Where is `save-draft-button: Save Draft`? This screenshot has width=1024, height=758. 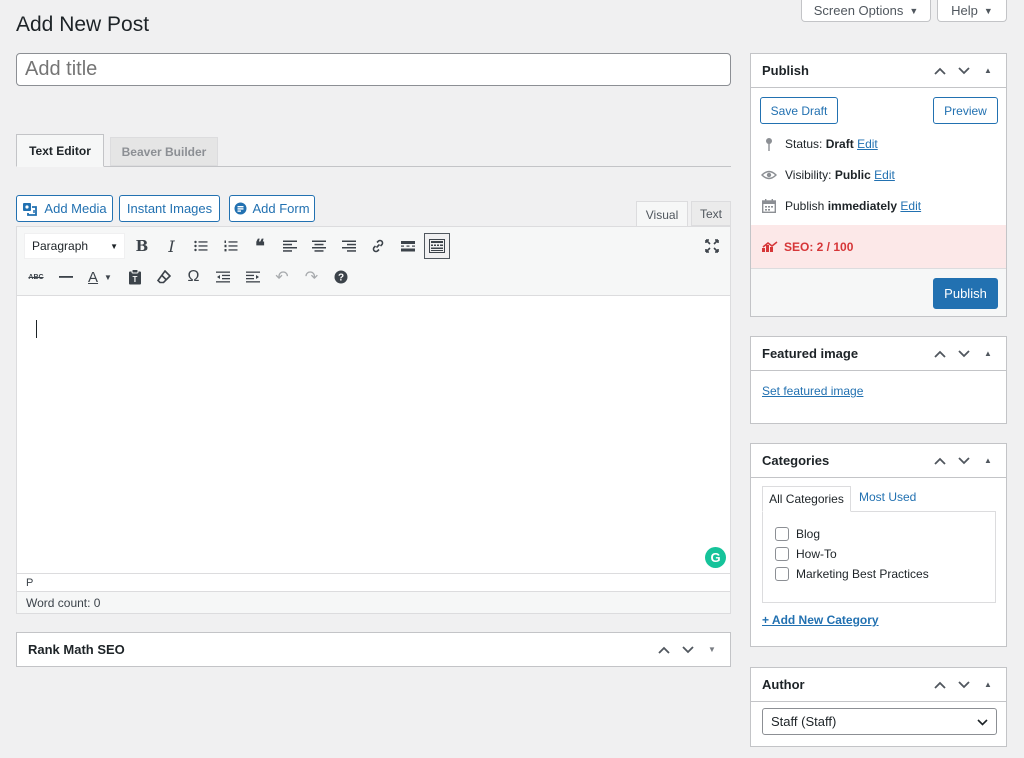
save-draft-button: Save Draft is located at coordinates (799, 110).